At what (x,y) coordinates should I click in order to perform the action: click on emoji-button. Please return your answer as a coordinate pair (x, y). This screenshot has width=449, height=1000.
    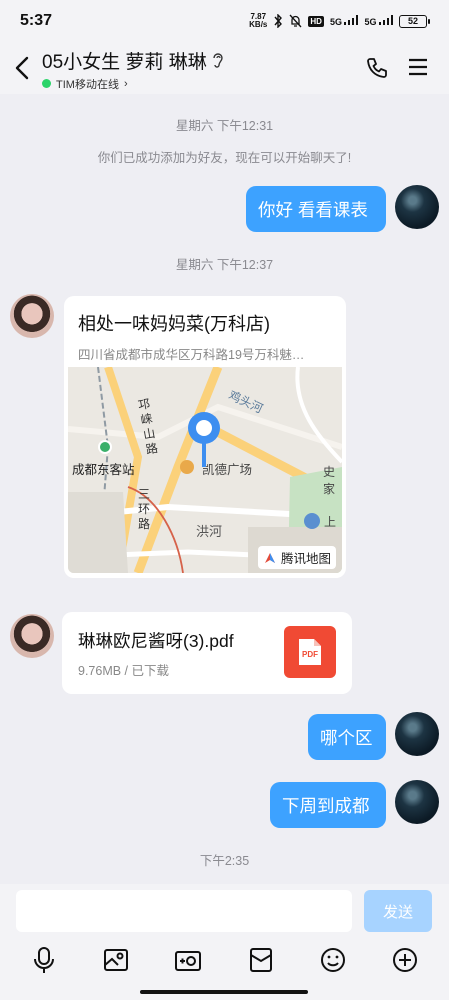
    Looking at the image, I should click on (333, 960).